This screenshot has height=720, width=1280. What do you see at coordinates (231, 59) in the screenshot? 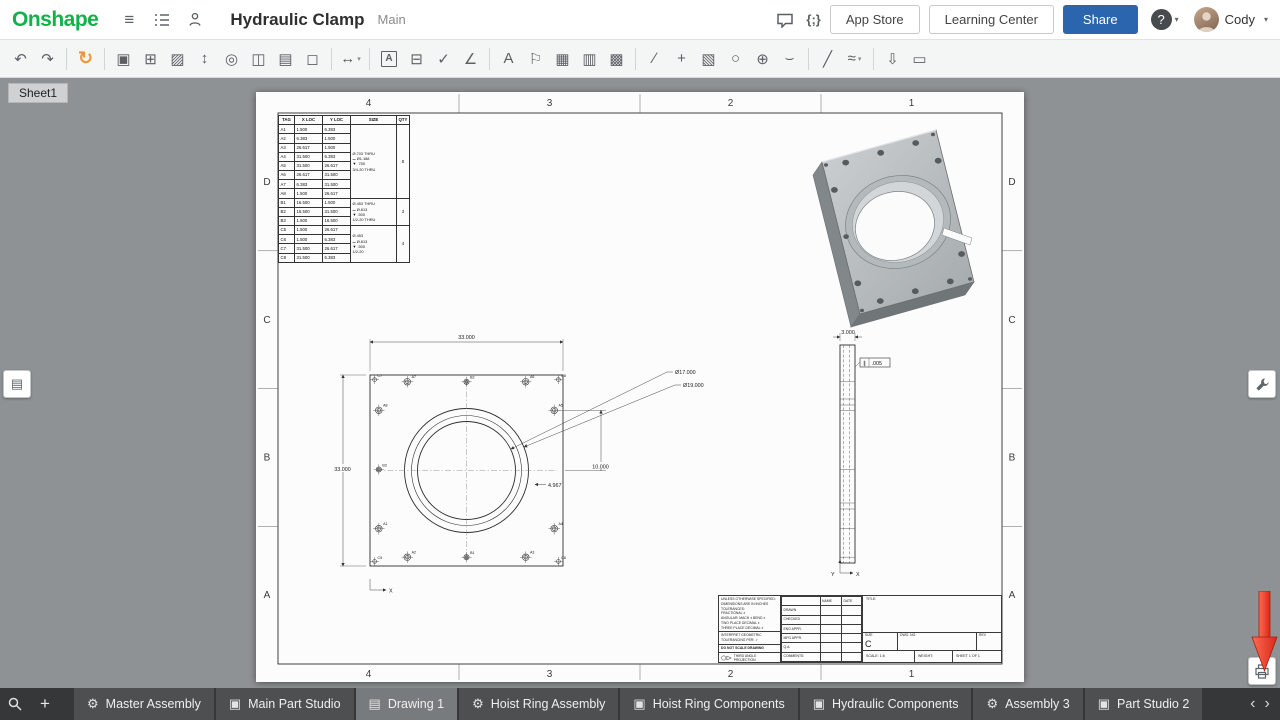
I see `detail-view-icon: ◎` at bounding box center [231, 59].